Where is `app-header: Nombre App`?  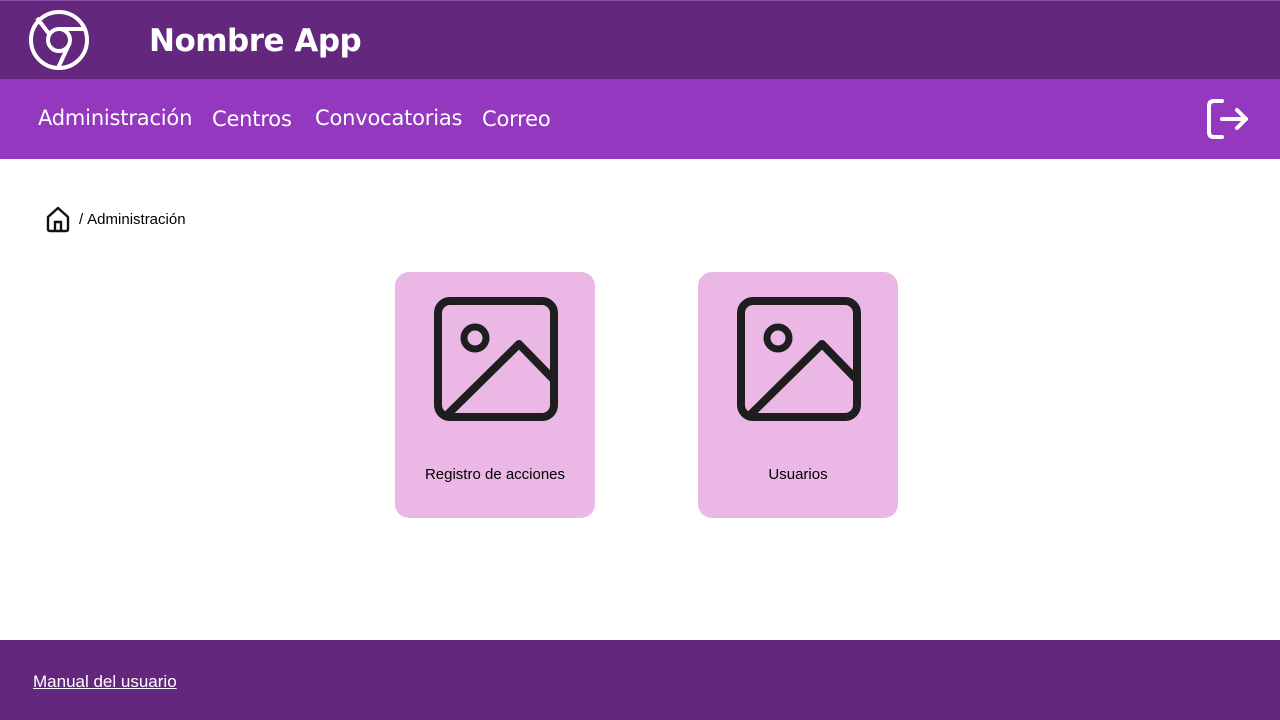 app-header: Nombre App is located at coordinates (640, 39).